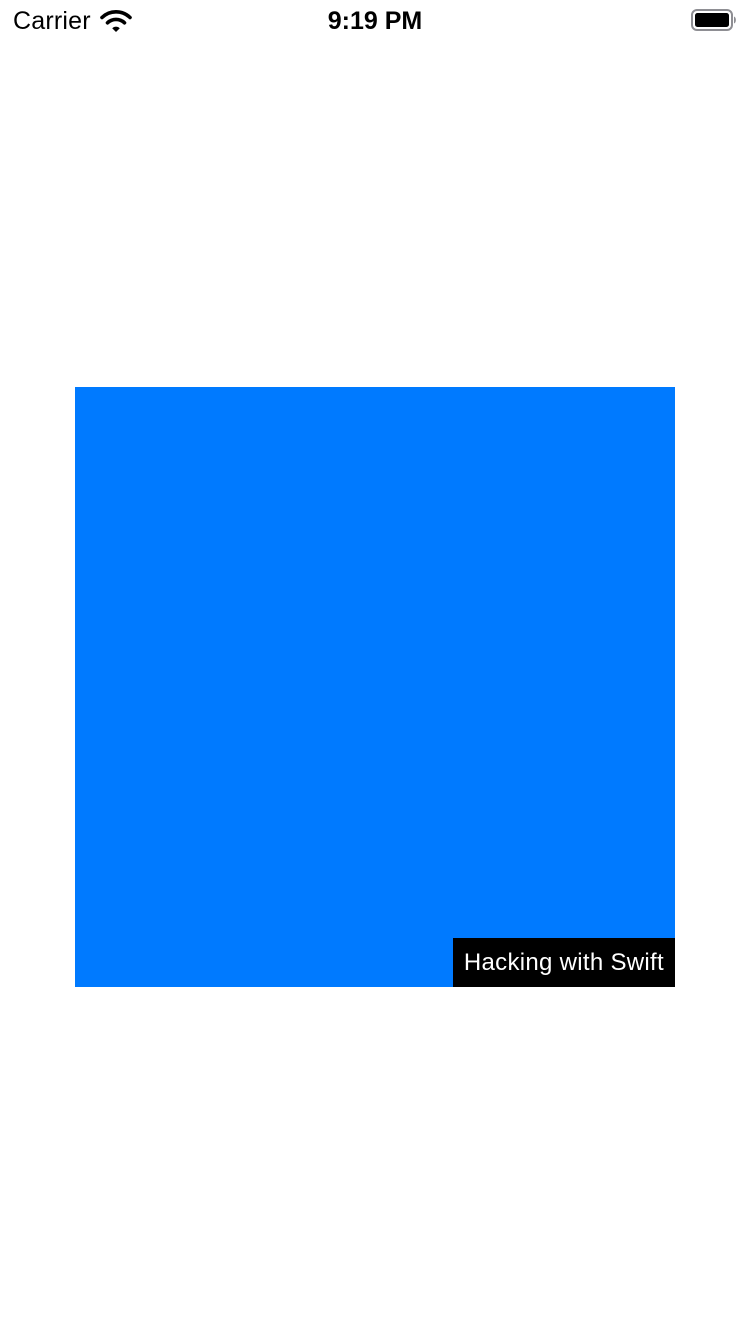  I want to click on status-bar: Carrier 9:19 PM, so click(375, 20).